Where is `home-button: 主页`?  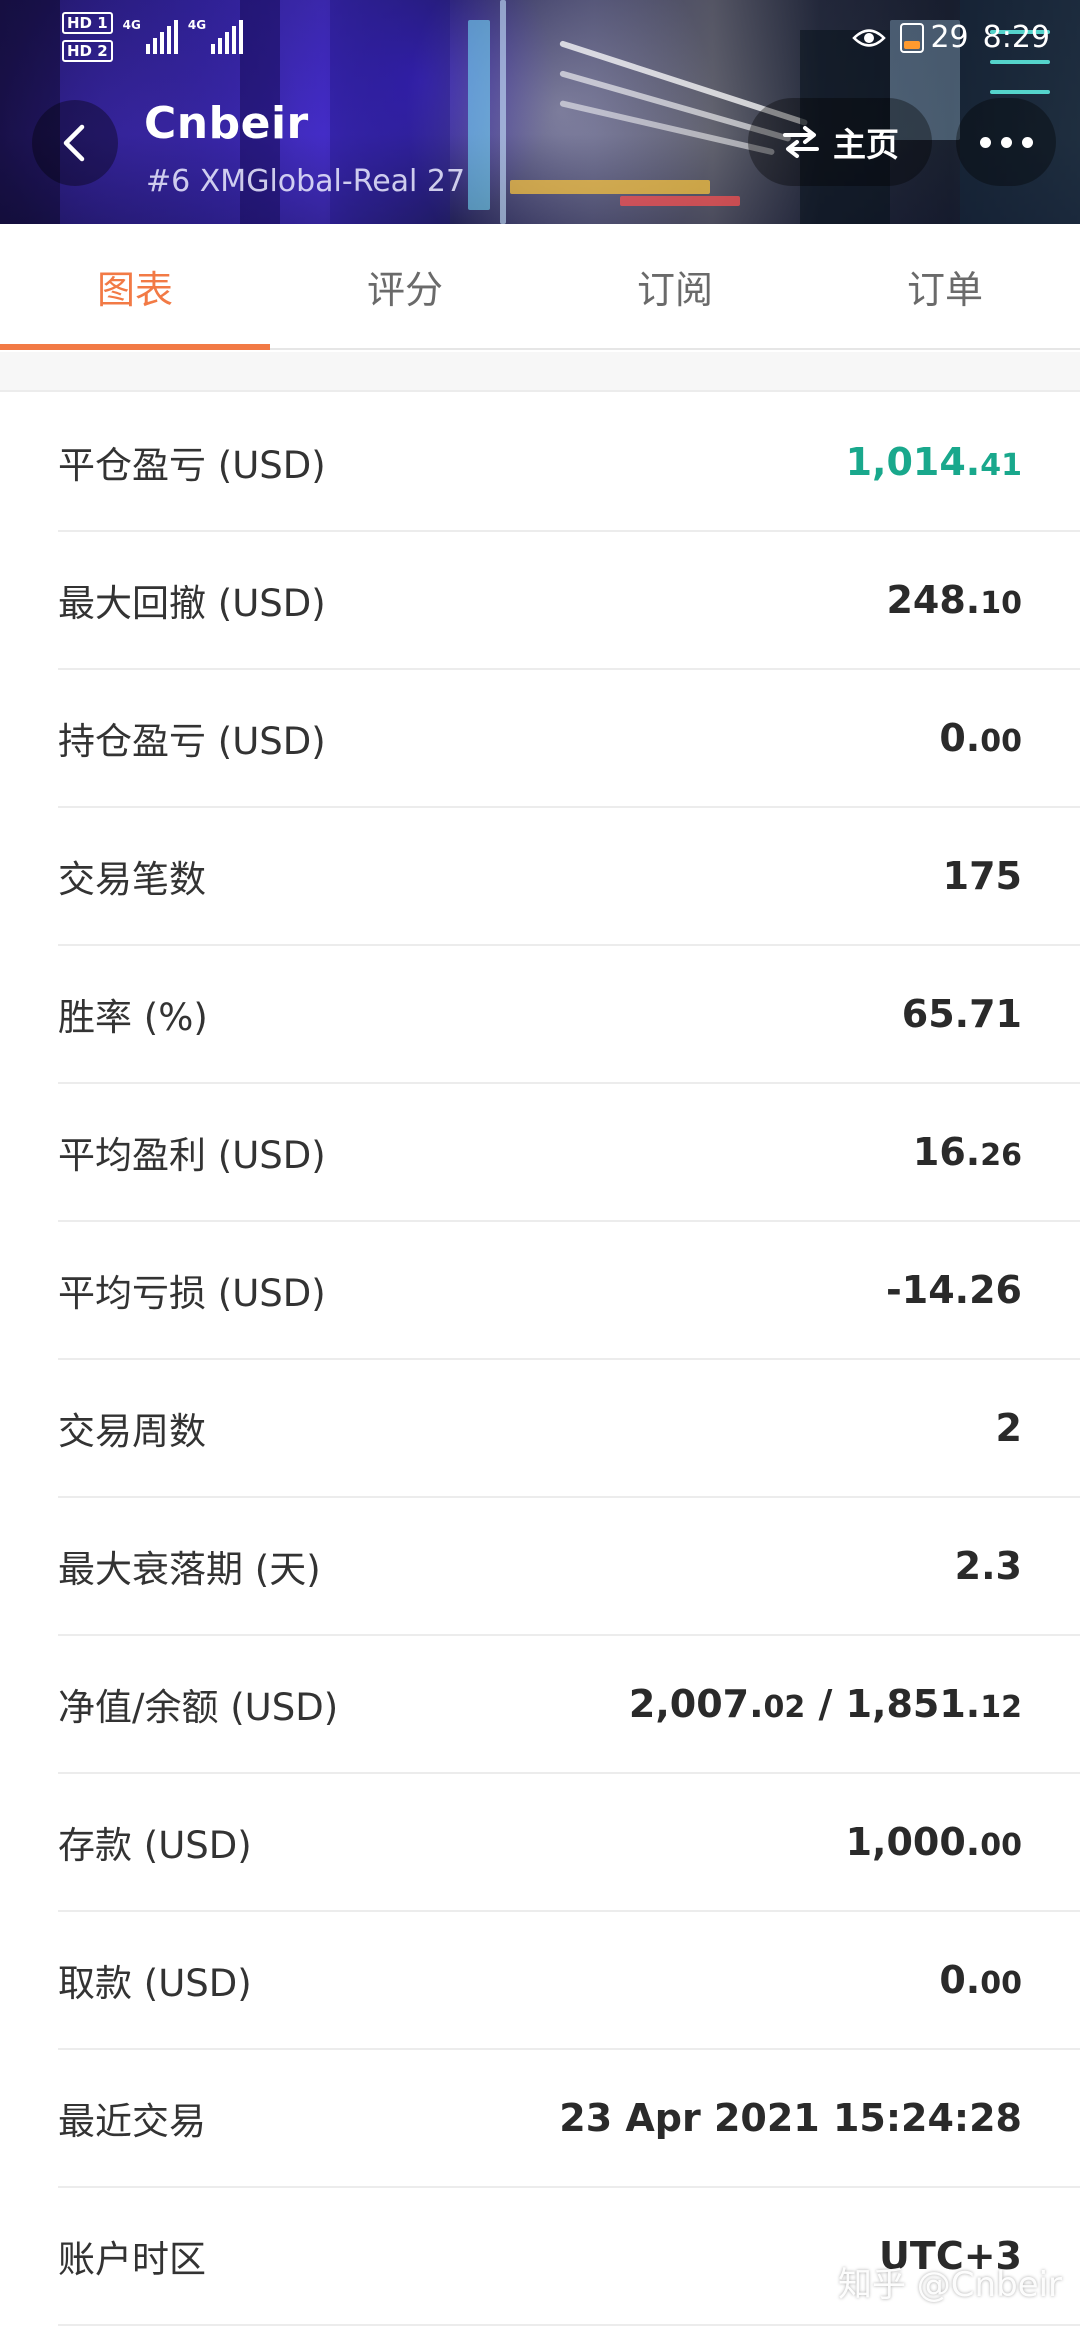
home-button: 主页 is located at coordinates (840, 142).